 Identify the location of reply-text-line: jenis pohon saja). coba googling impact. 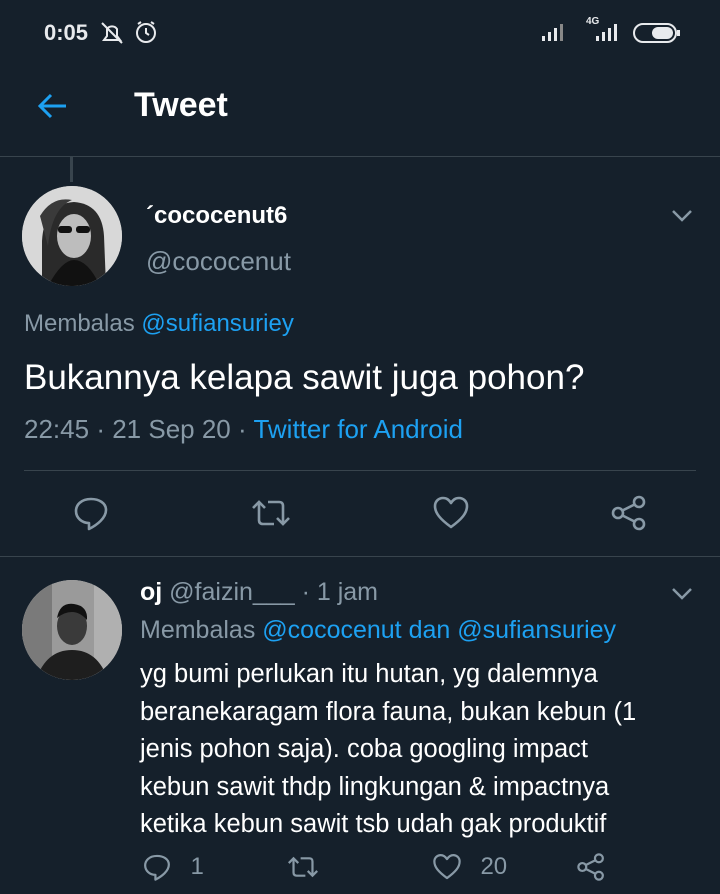
(364, 749).